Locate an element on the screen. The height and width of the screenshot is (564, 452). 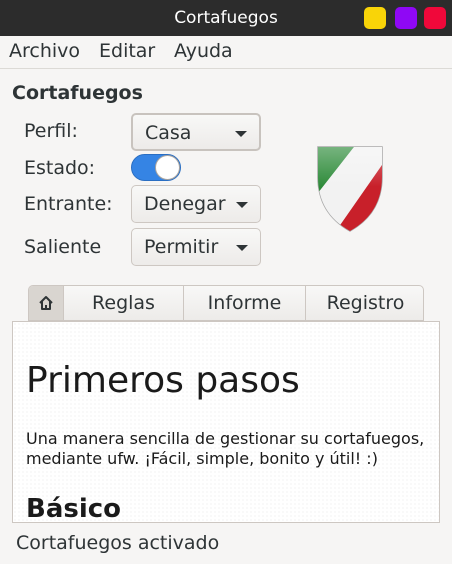
incoming-combo: Denegar is located at coordinates (196, 204).